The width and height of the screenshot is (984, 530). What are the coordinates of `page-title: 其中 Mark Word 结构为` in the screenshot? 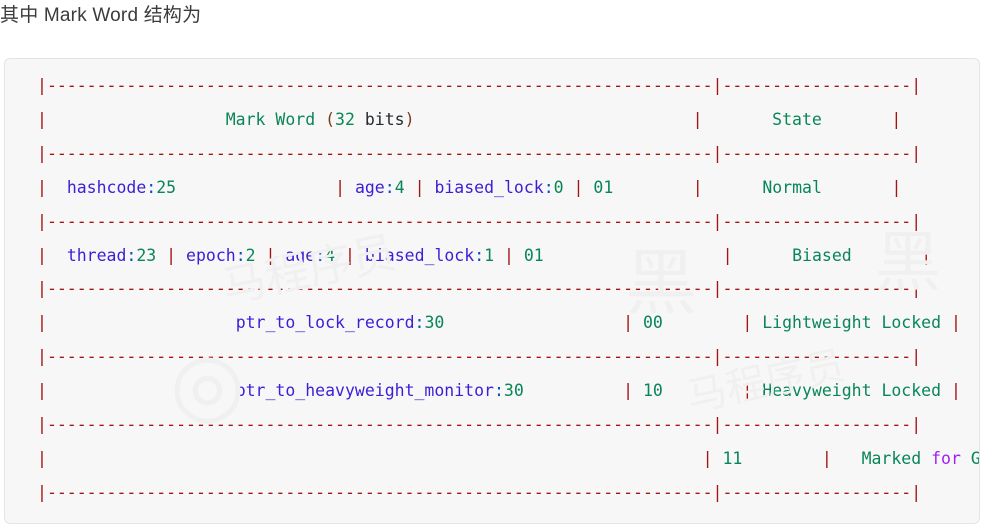 It's located at (101, 15).